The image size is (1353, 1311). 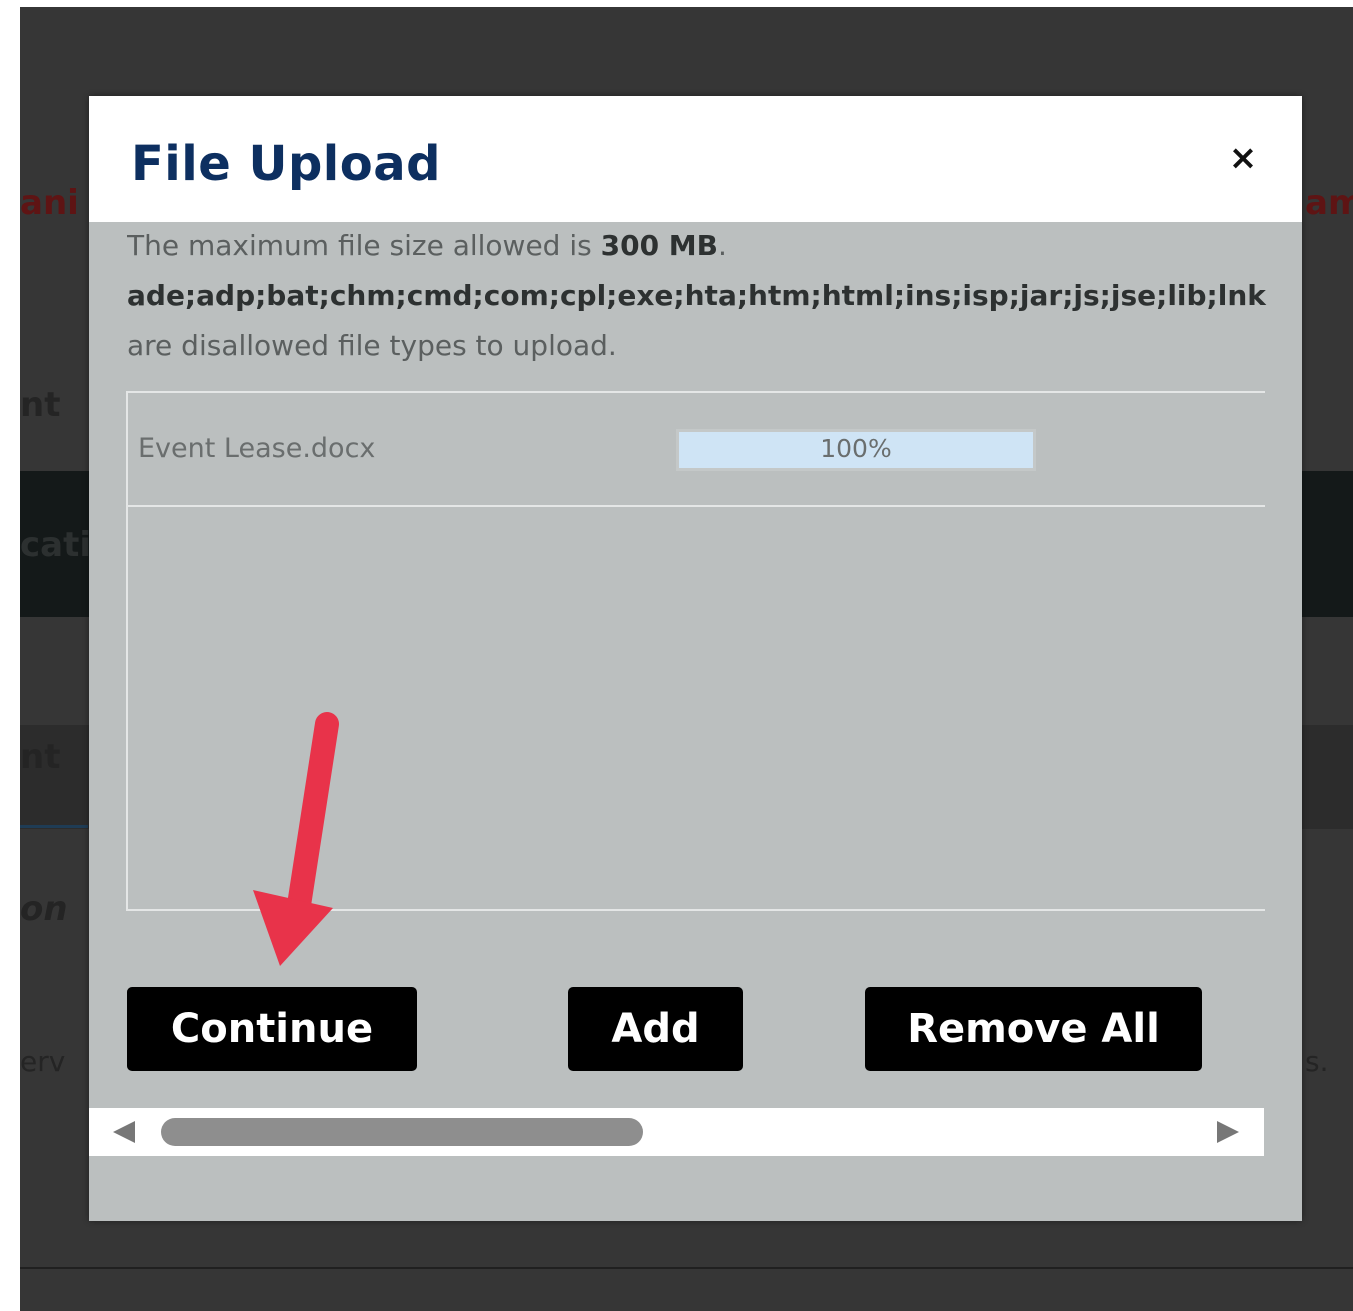 I want to click on annotation-arrow-head, so click(x=293, y=928).